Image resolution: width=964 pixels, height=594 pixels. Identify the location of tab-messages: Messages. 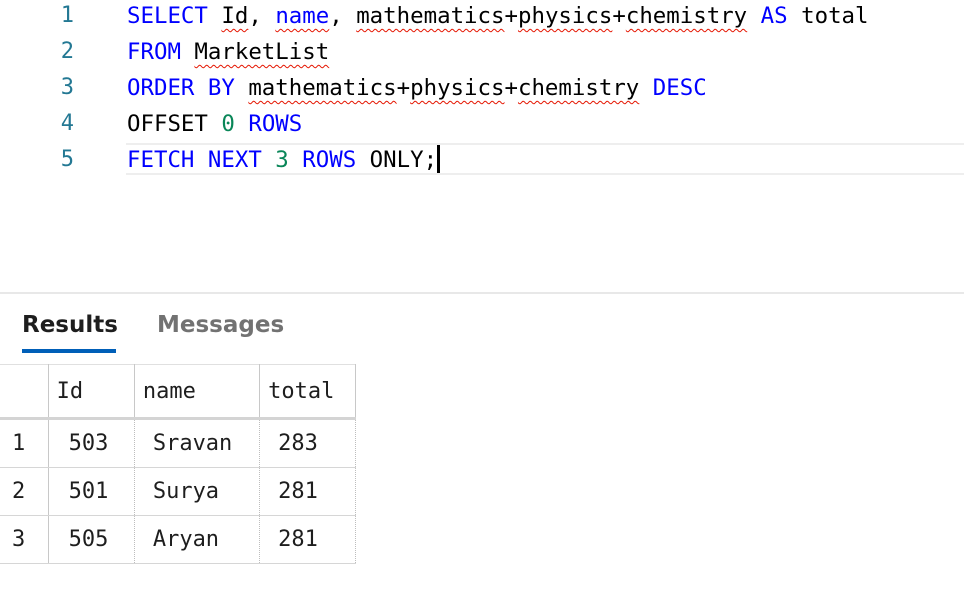
(220, 325).